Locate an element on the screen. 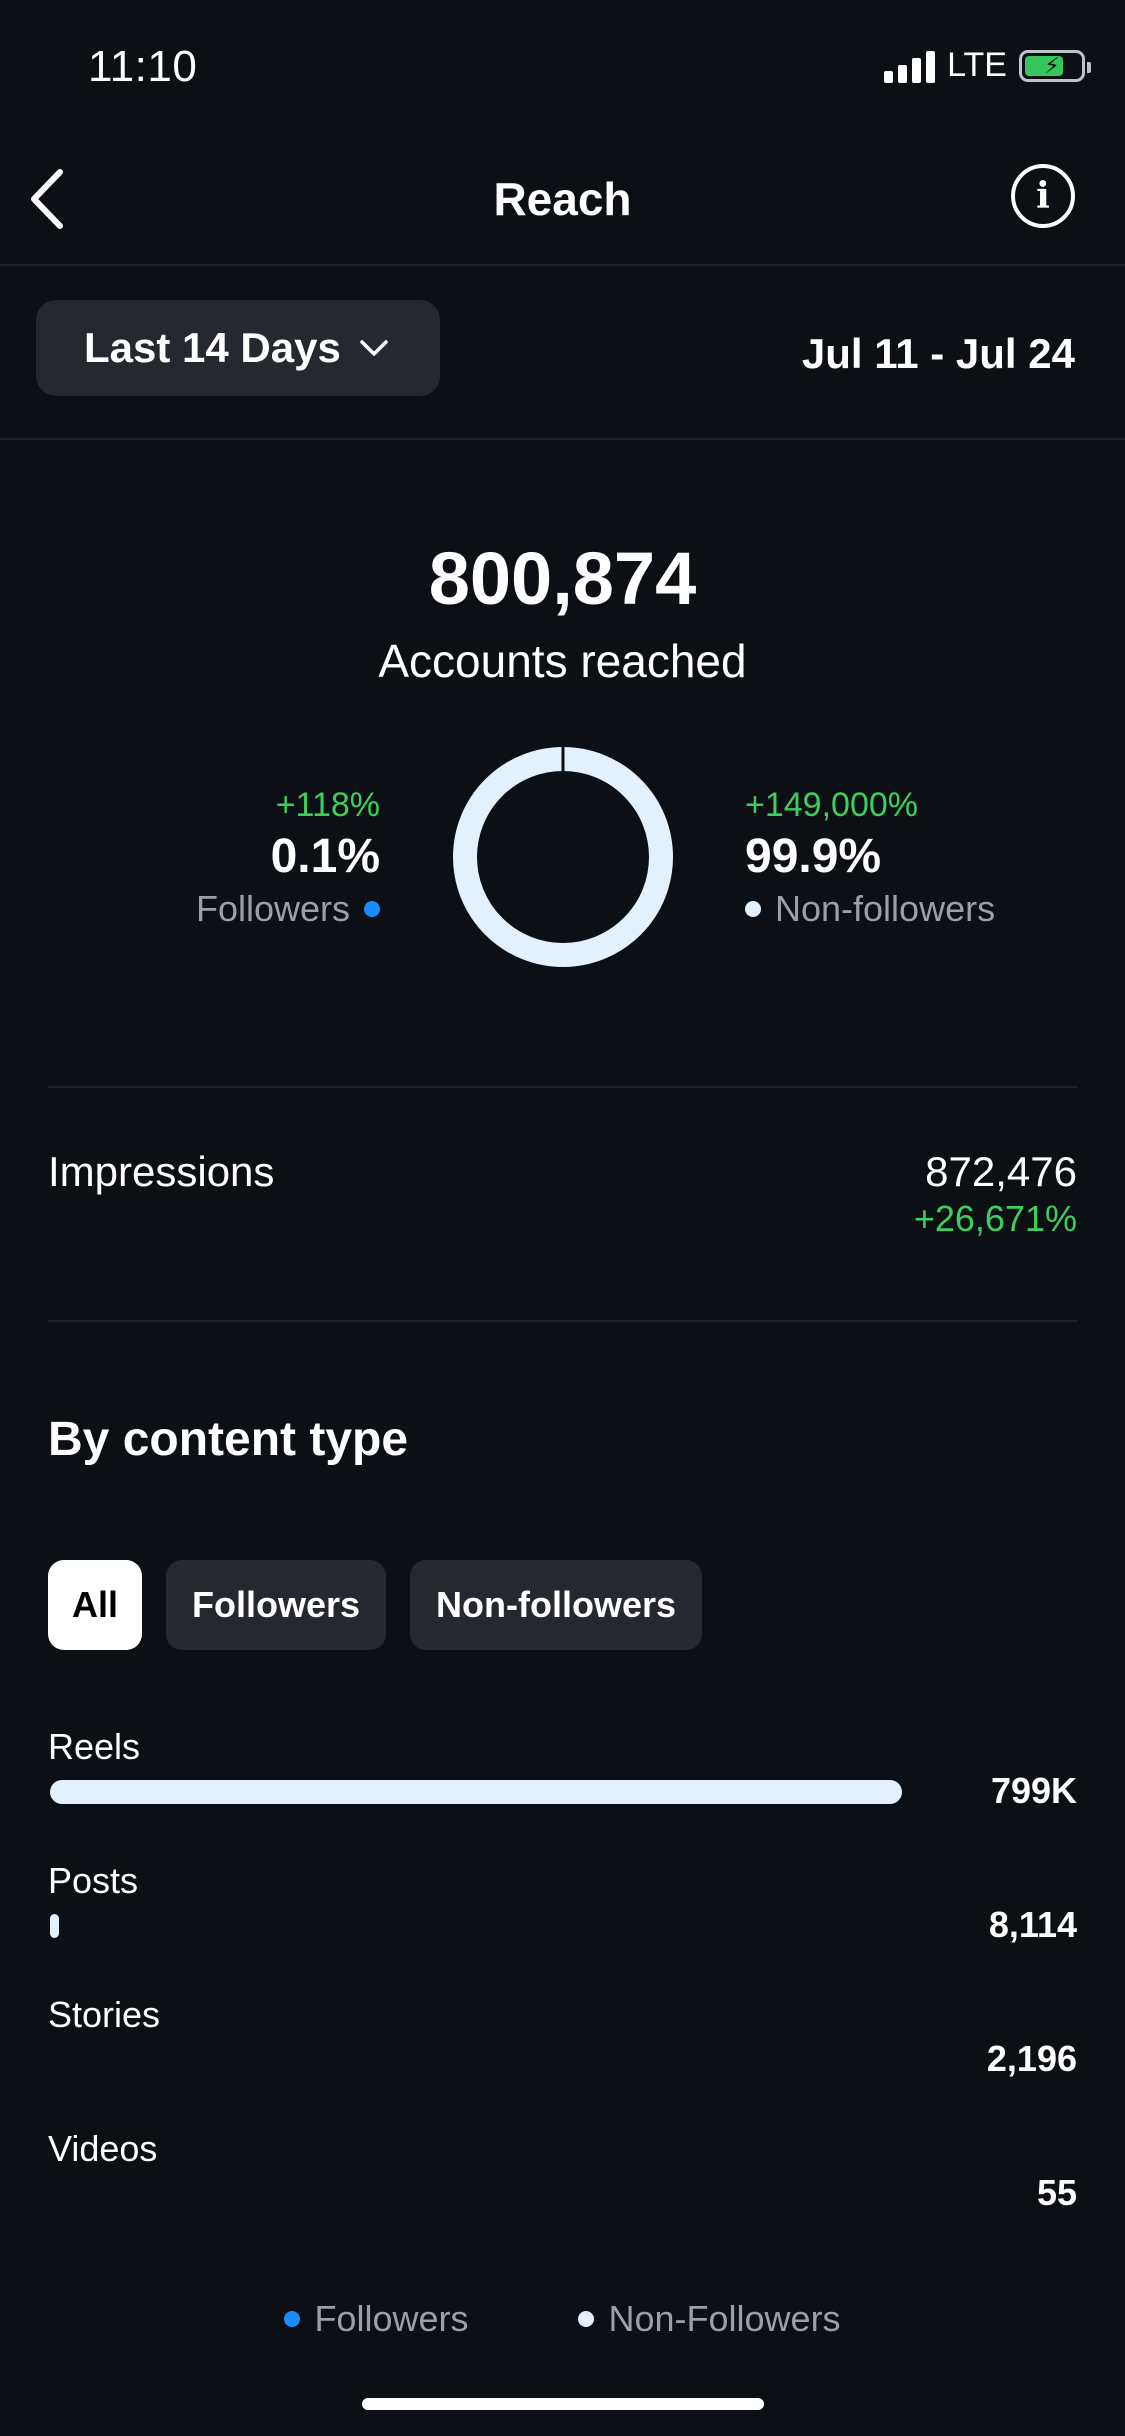  date-range-dropdown: Last 14 Days is located at coordinates (238, 348).